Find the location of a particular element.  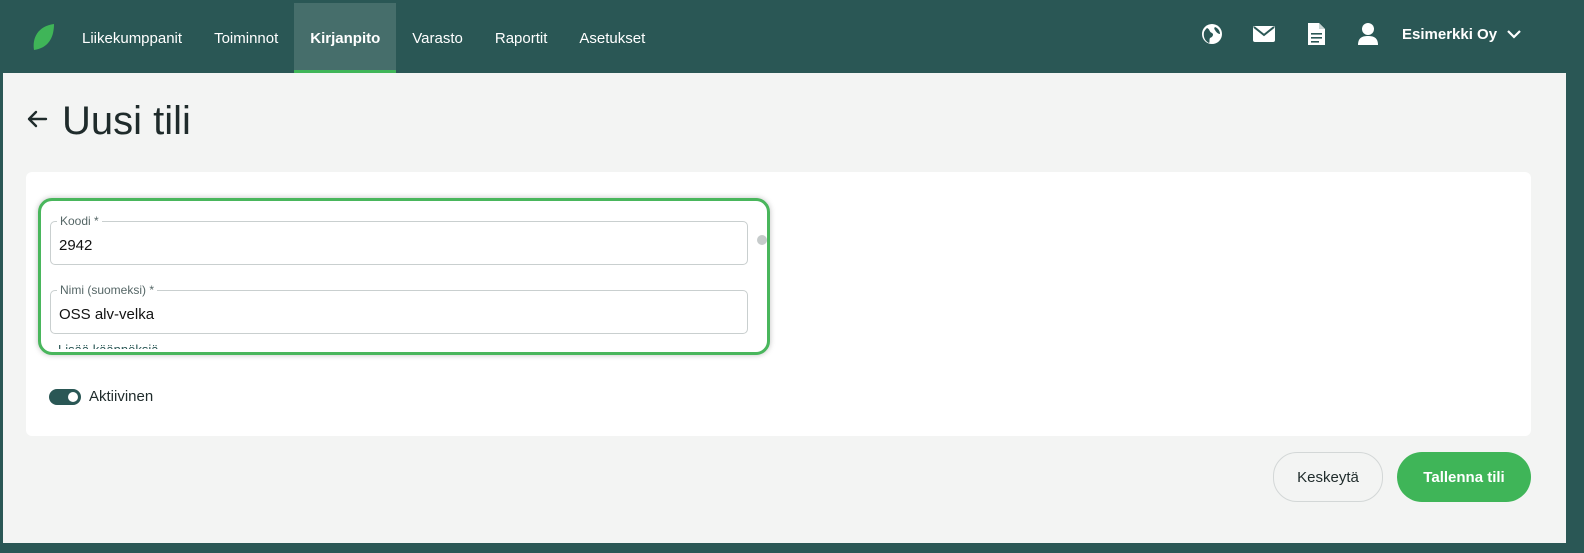

chevron-down-icon is located at coordinates (1514, 34).